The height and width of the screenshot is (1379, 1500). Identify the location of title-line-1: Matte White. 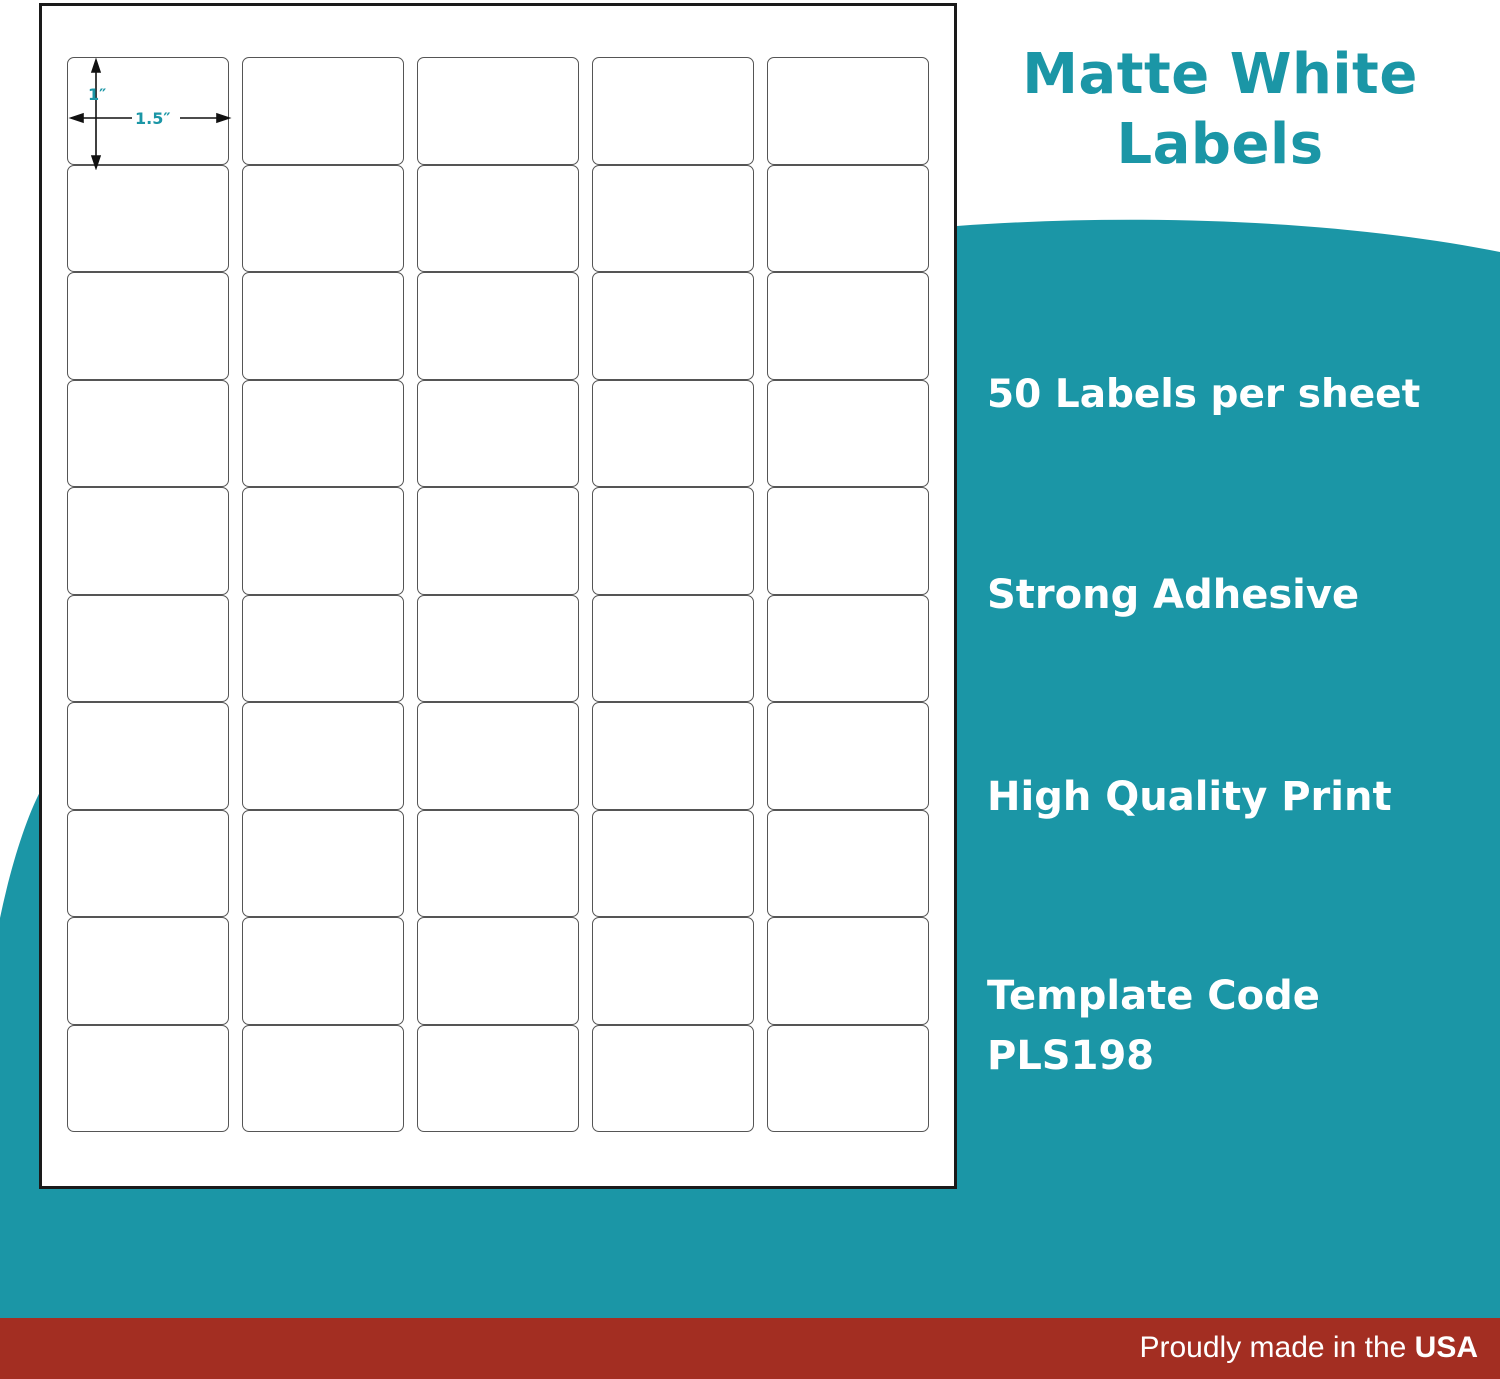
(1220, 74).